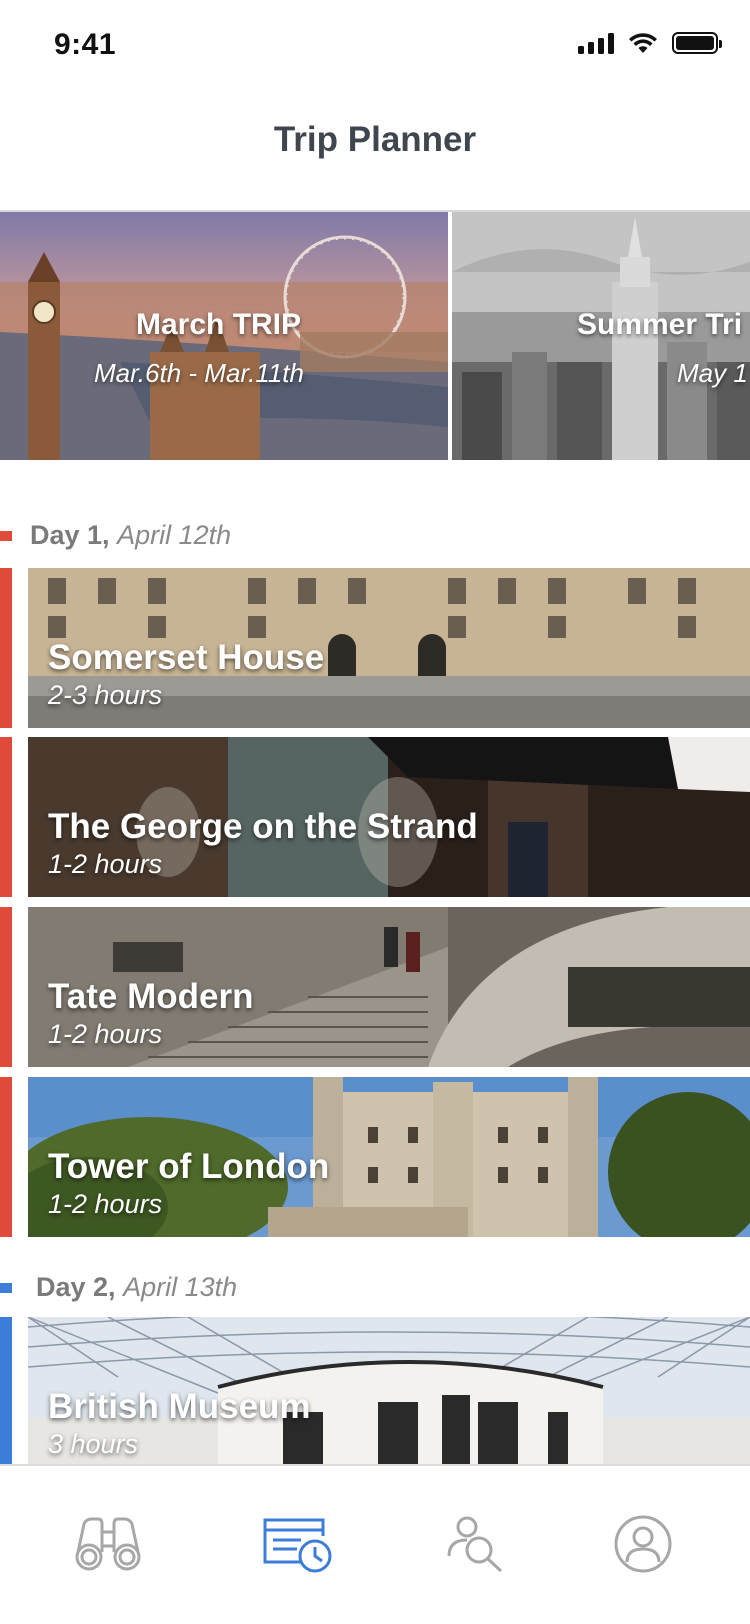 This screenshot has width=750, height=1624. I want to click on place-card-tower-of-london: Tower of London 1-2 hours, so click(375, 1157).